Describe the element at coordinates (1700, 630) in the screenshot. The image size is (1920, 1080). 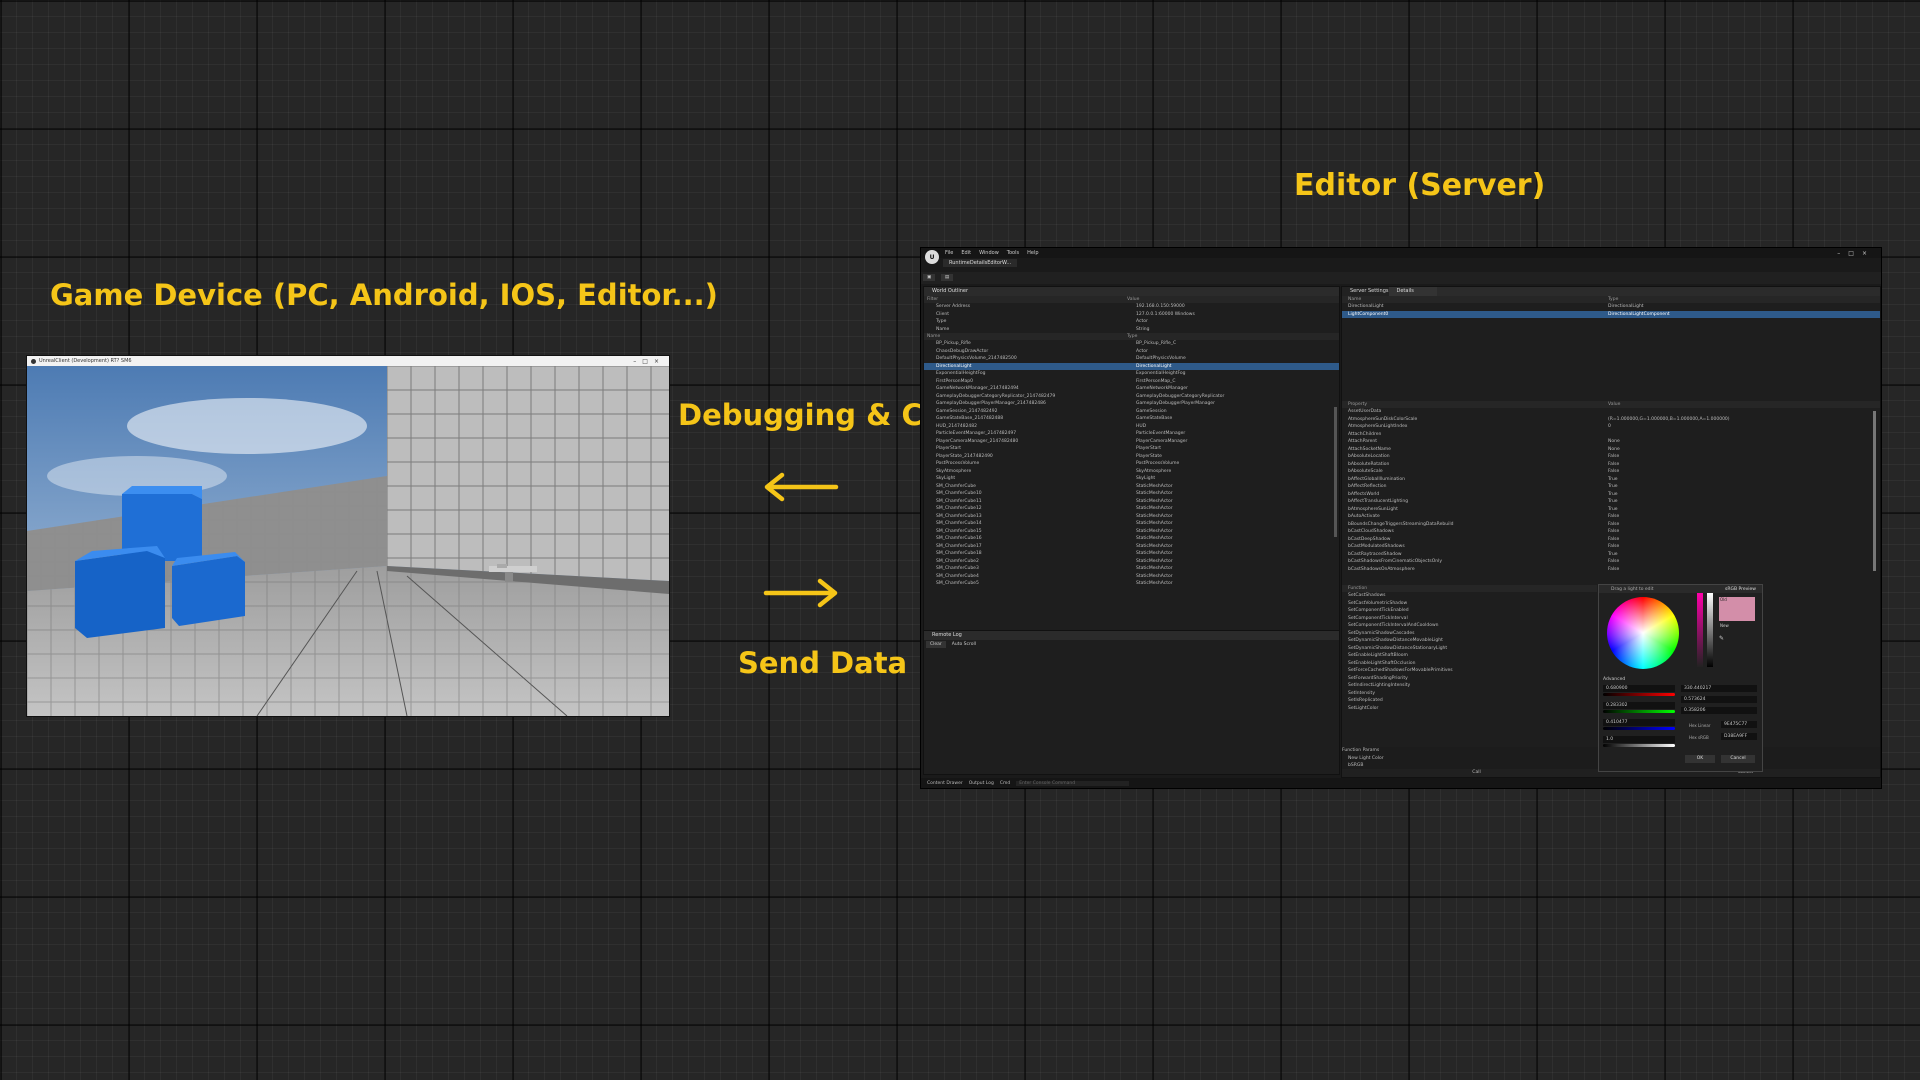
I see `saturation-bar` at that location.